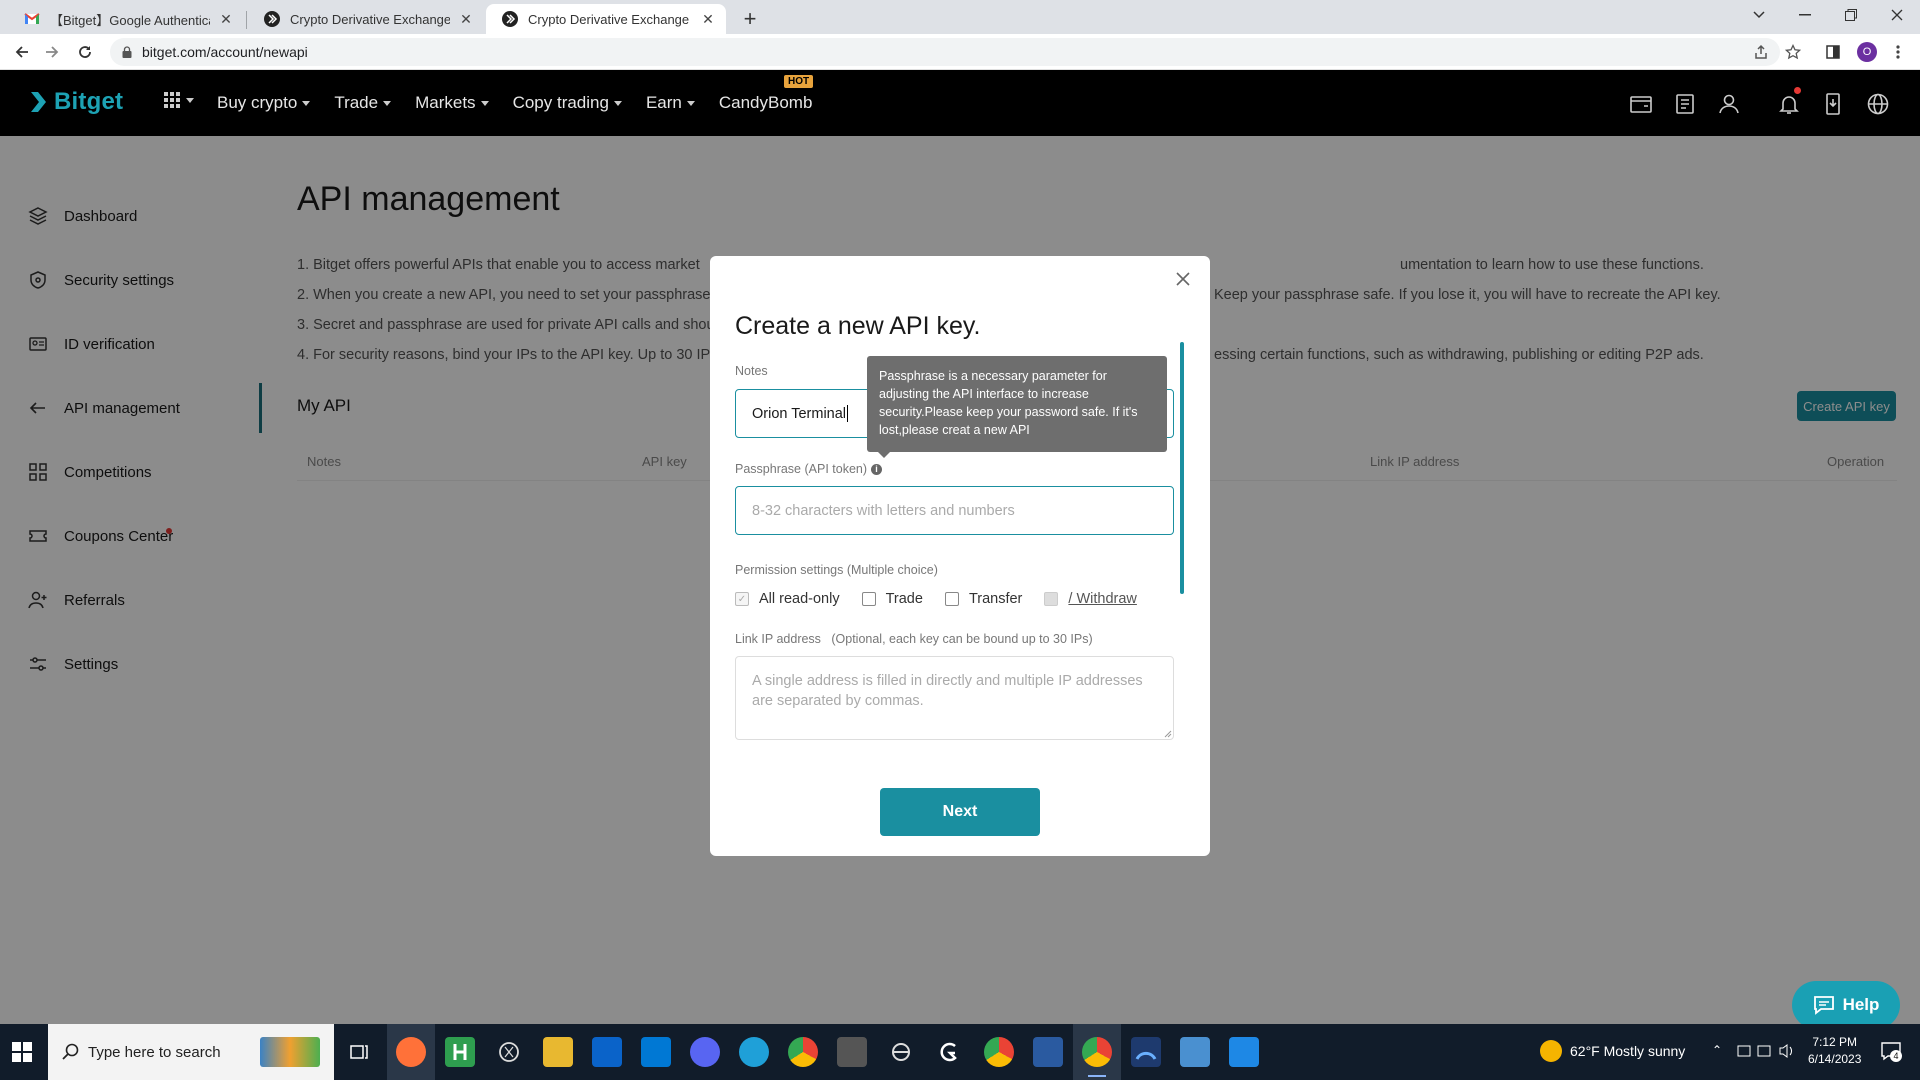 This screenshot has width=1920, height=1080. What do you see at coordinates (1805, 15) in the screenshot?
I see `minimize-button` at bounding box center [1805, 15].